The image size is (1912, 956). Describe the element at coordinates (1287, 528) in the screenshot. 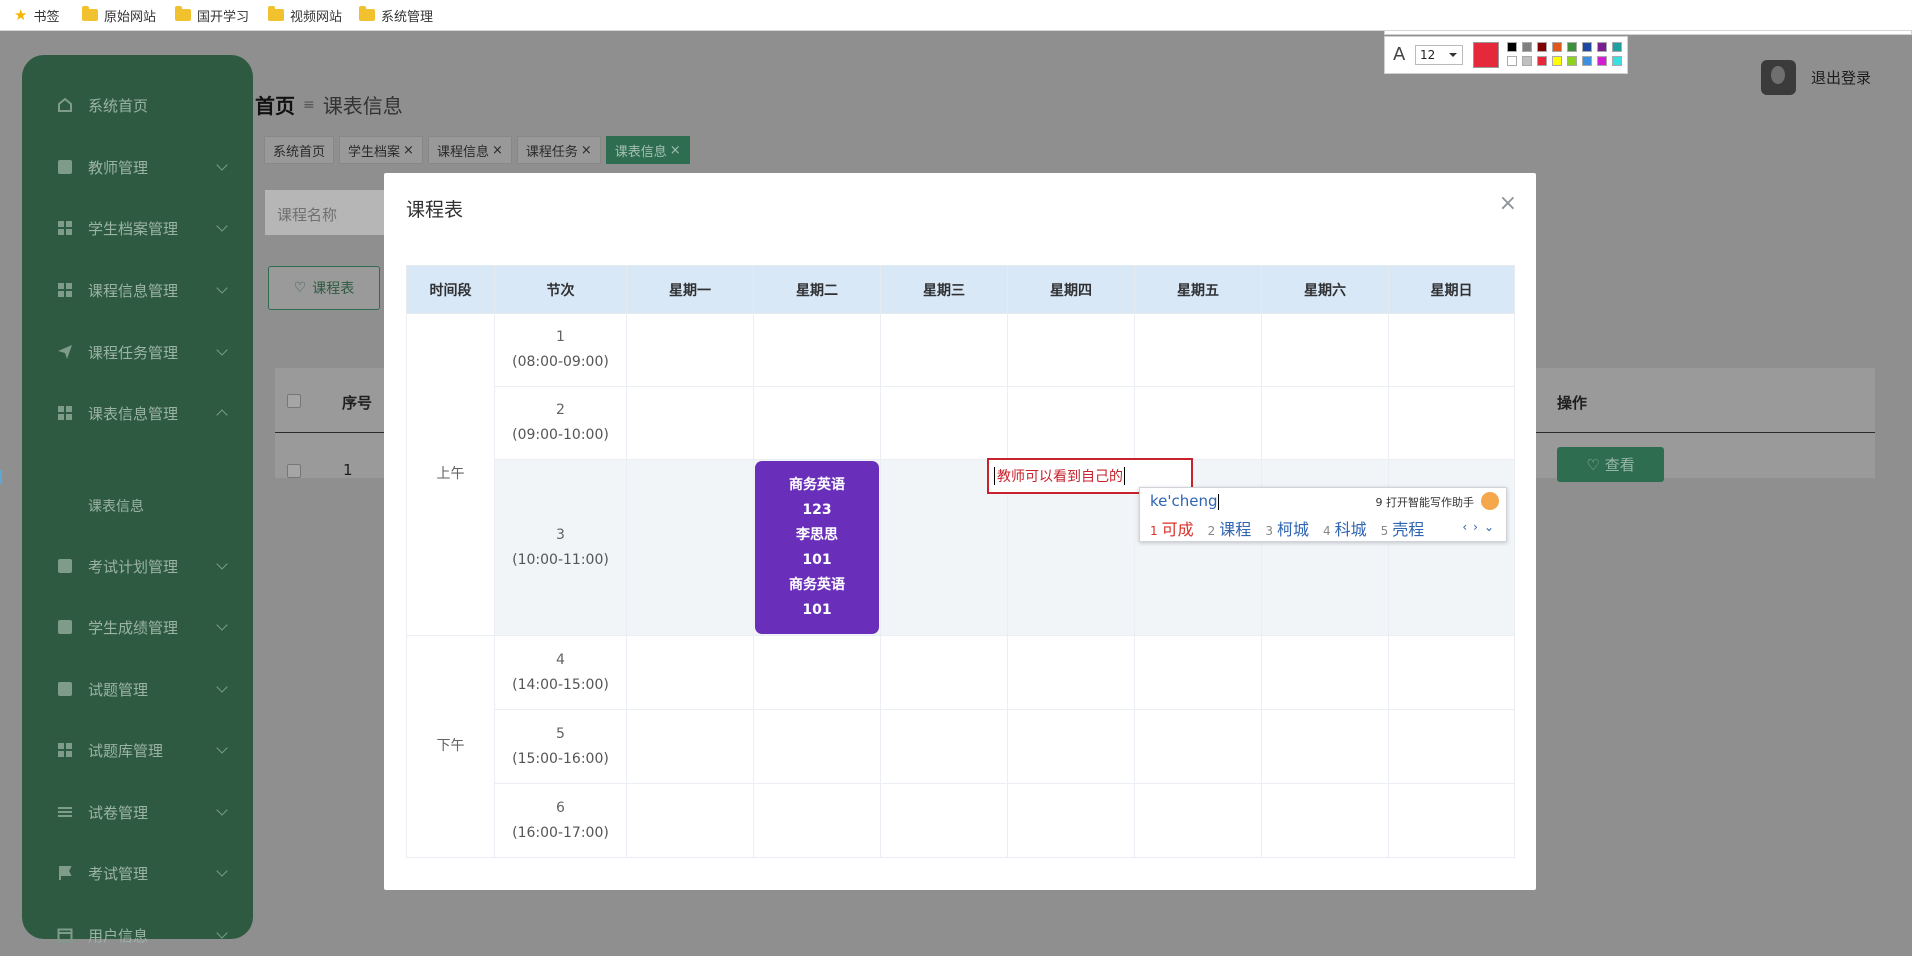

I see `ime-candidate: 3 柯城` at that location.